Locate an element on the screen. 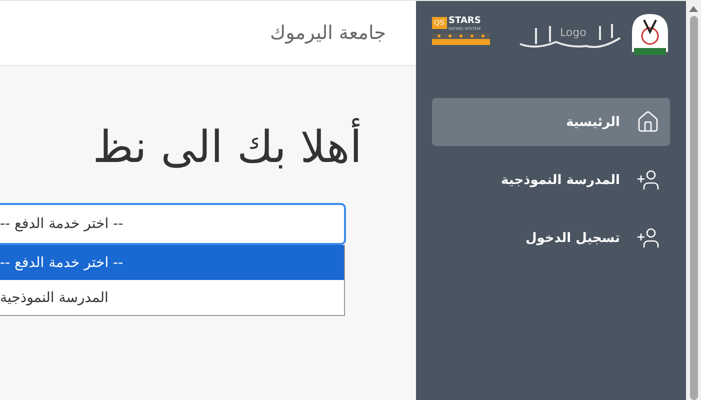  sidebar-item: المدرسة النموذجية is located at coordinates (551, 180).